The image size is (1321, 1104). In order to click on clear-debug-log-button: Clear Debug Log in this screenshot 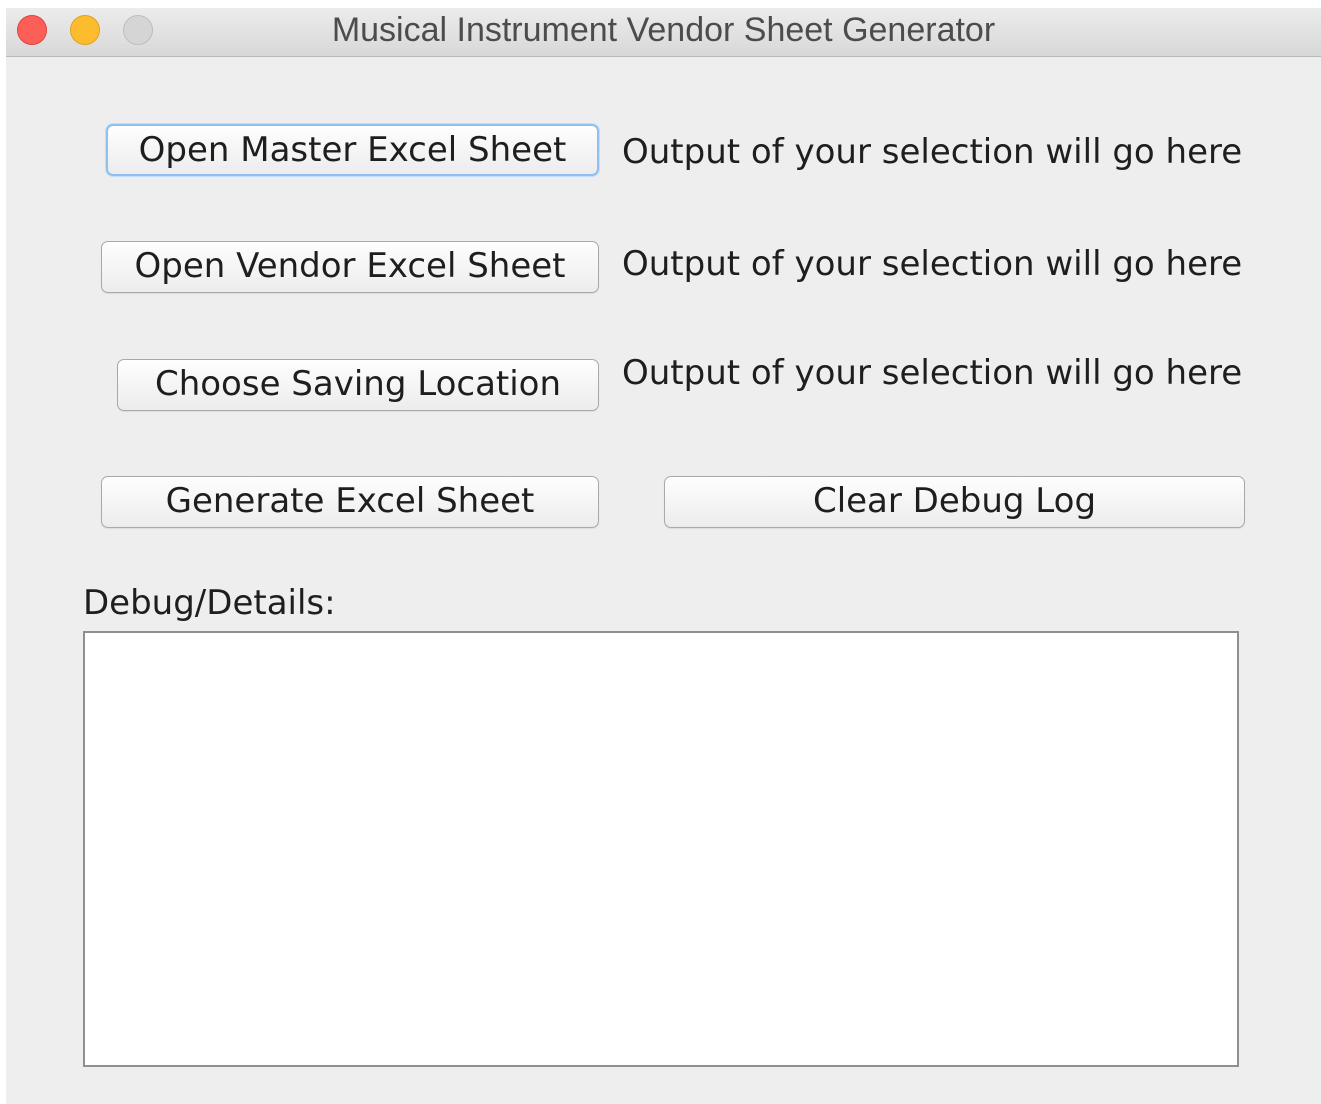, I will do `click(954, 502)`.